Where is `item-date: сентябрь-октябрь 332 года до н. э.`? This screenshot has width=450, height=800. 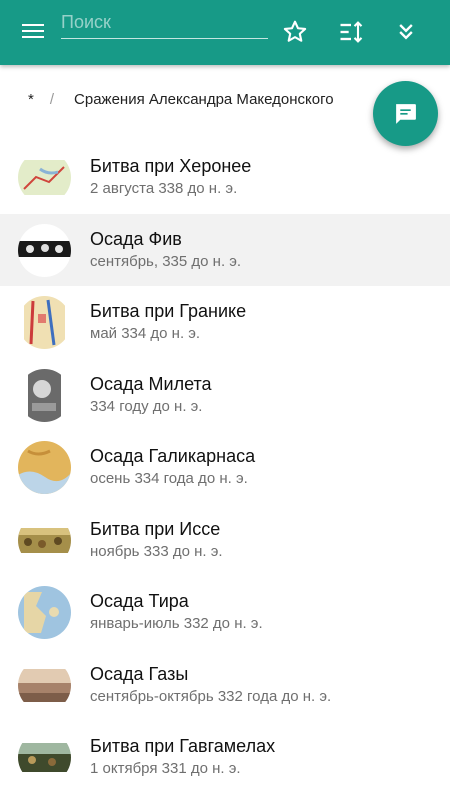 item-date: сентябрь-октябрь 332 года до н. э. is located at coordinates (211, 696).